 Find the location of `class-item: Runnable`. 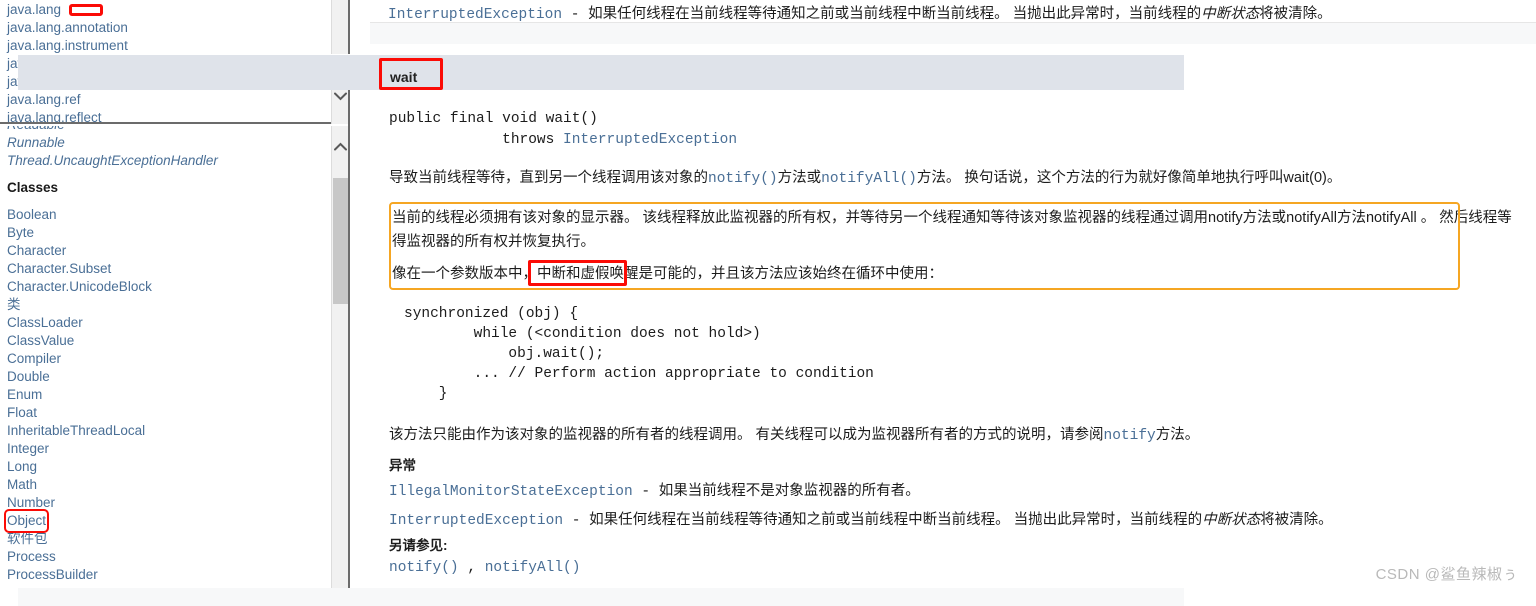

class-item: Runnable is located at coordinates (168, 143).